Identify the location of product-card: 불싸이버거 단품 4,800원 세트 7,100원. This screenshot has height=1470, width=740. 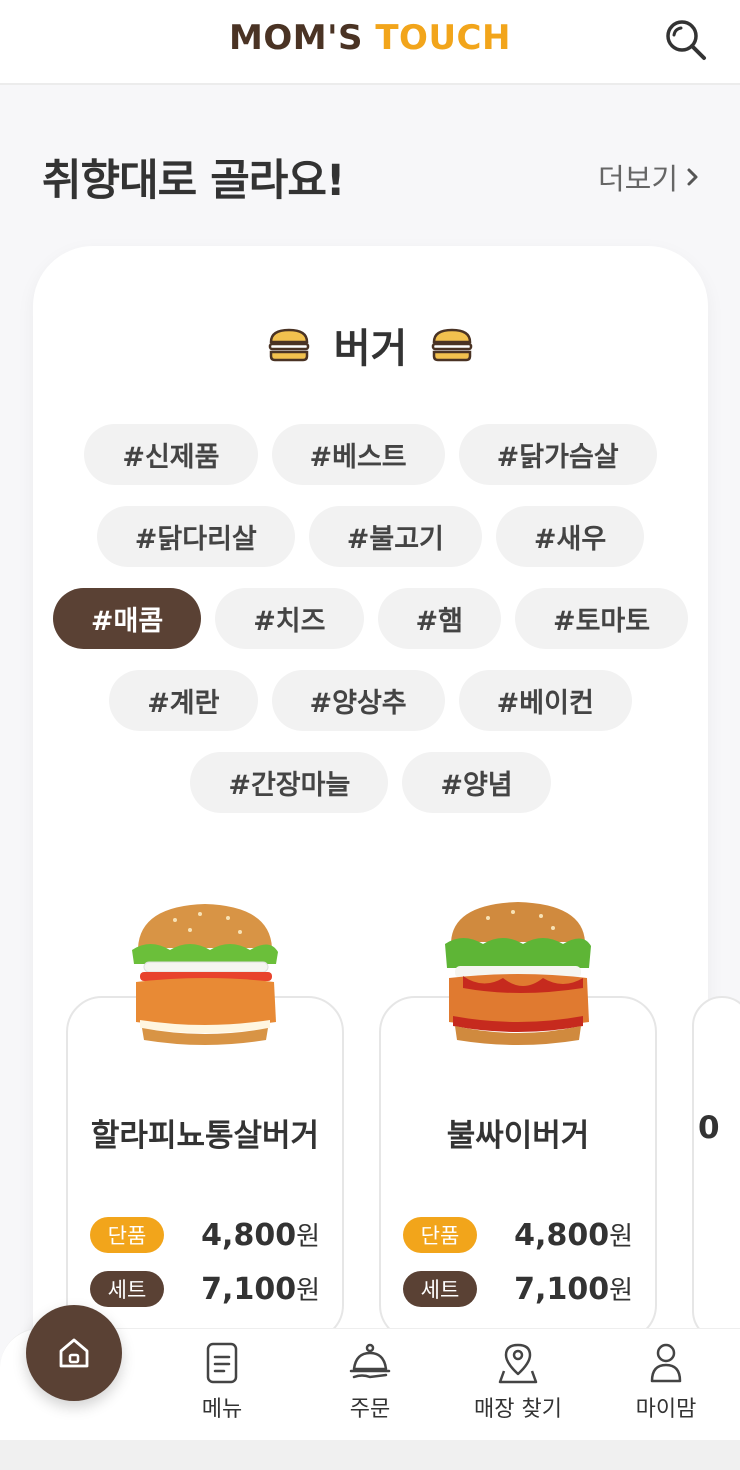
(518, 1121).